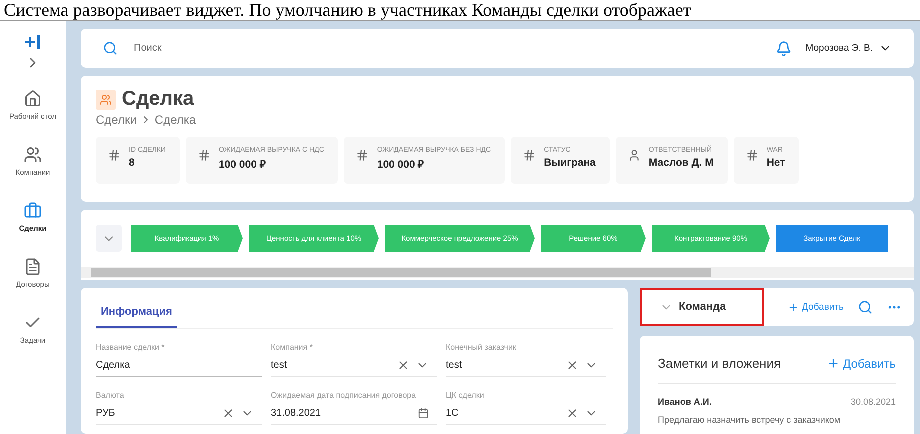  What do you see at coordinates (466, 395) in the screenshot?
I see `field-label: ЦК сделки` at bounding box center [466, 395].